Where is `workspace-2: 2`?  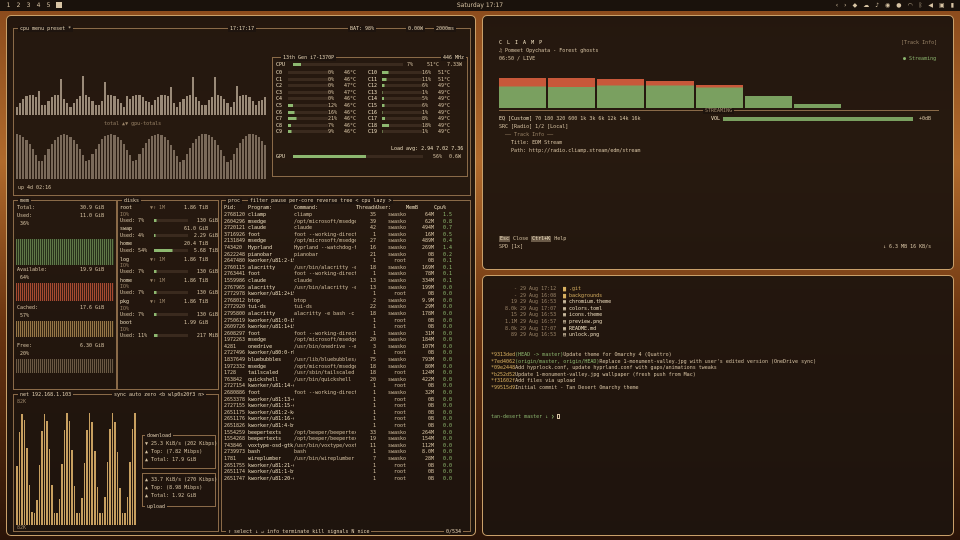 workspace-2: 2 is located at coordinates (18, 5).